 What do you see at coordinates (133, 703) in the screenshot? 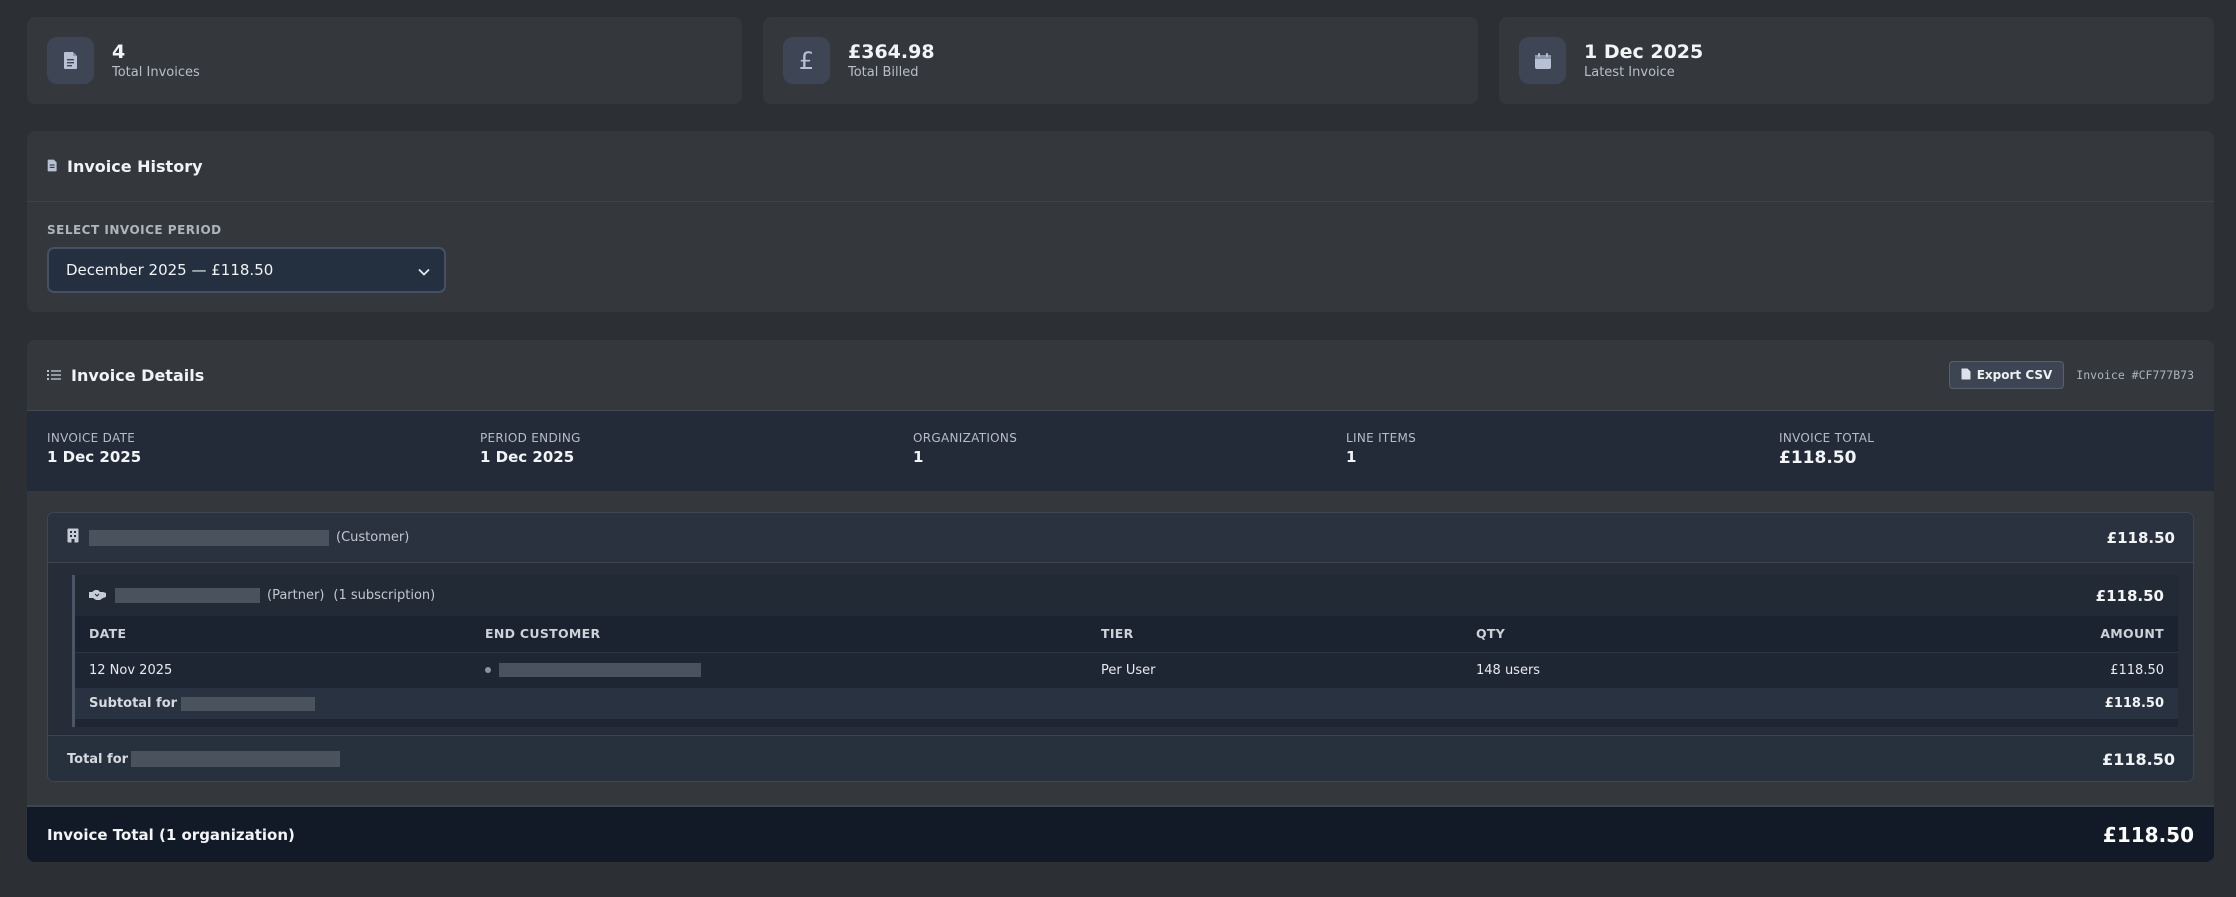
I see `subtotal-label: Subtotal for` at bounding box center [133, 703].